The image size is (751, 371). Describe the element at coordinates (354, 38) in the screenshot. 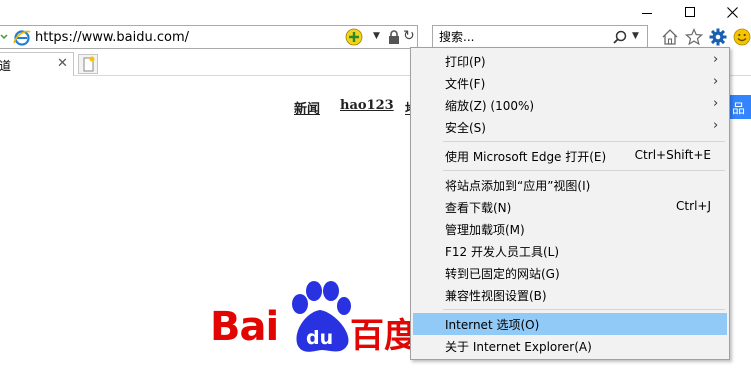

I see `addon-icon` at that location.